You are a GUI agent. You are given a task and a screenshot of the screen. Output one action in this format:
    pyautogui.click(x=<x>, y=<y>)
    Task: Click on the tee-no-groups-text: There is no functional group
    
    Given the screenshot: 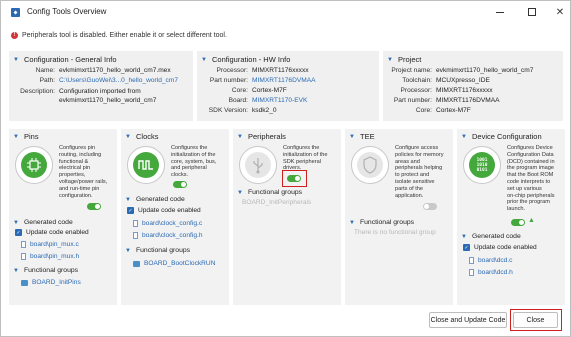 What is the action you would take?
    pyautogui.click(x=395, y=232)
    